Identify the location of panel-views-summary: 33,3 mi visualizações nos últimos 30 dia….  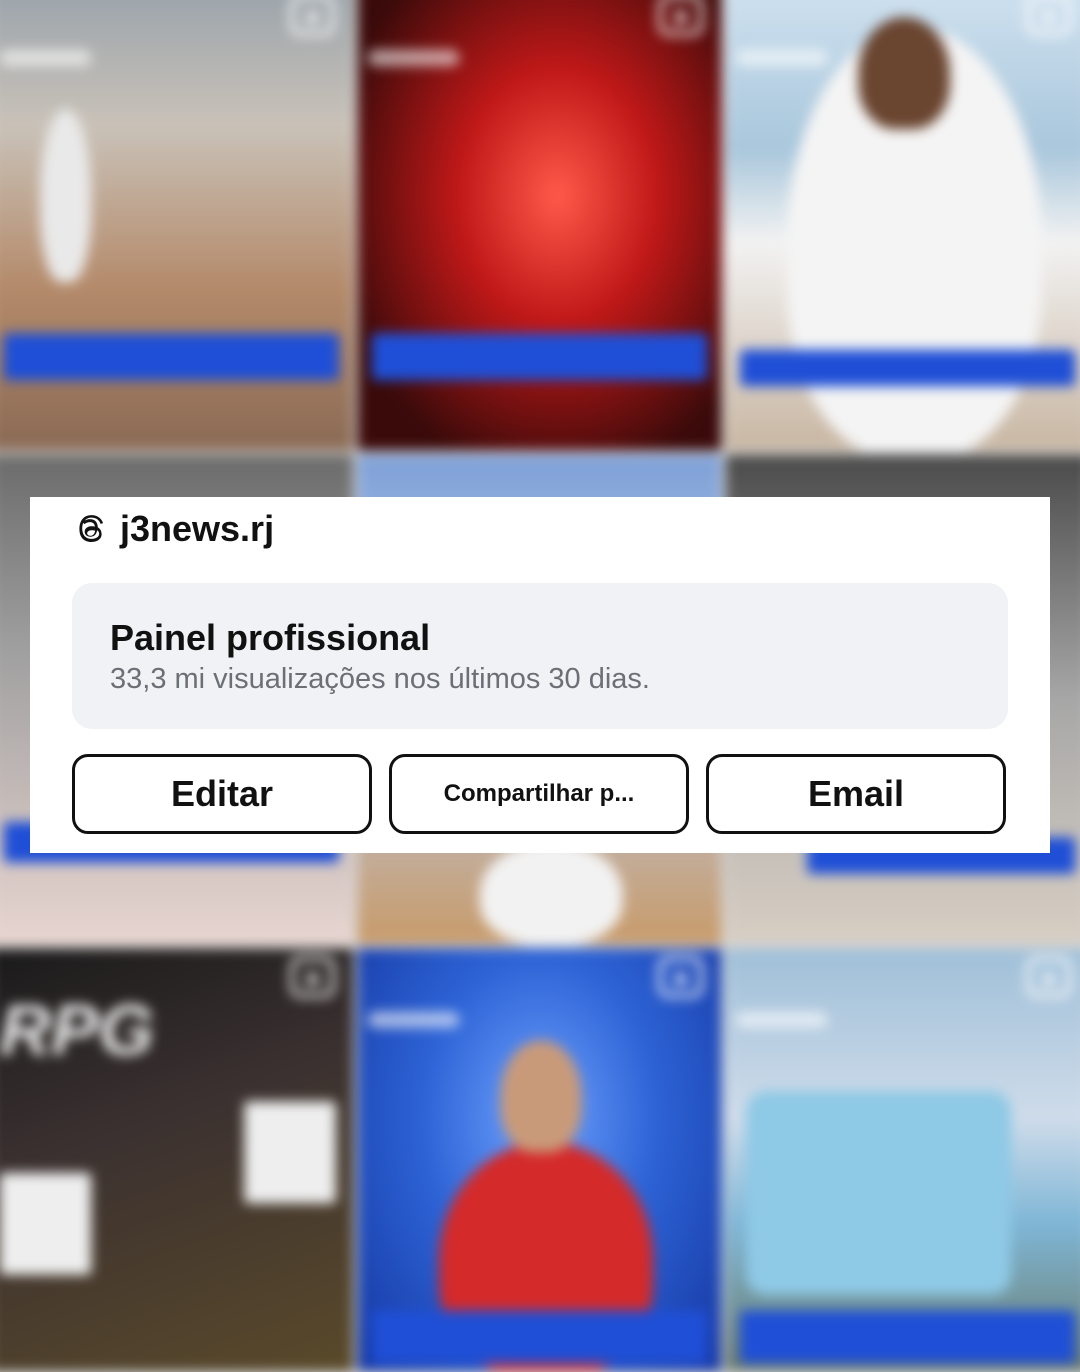
(380, 679).